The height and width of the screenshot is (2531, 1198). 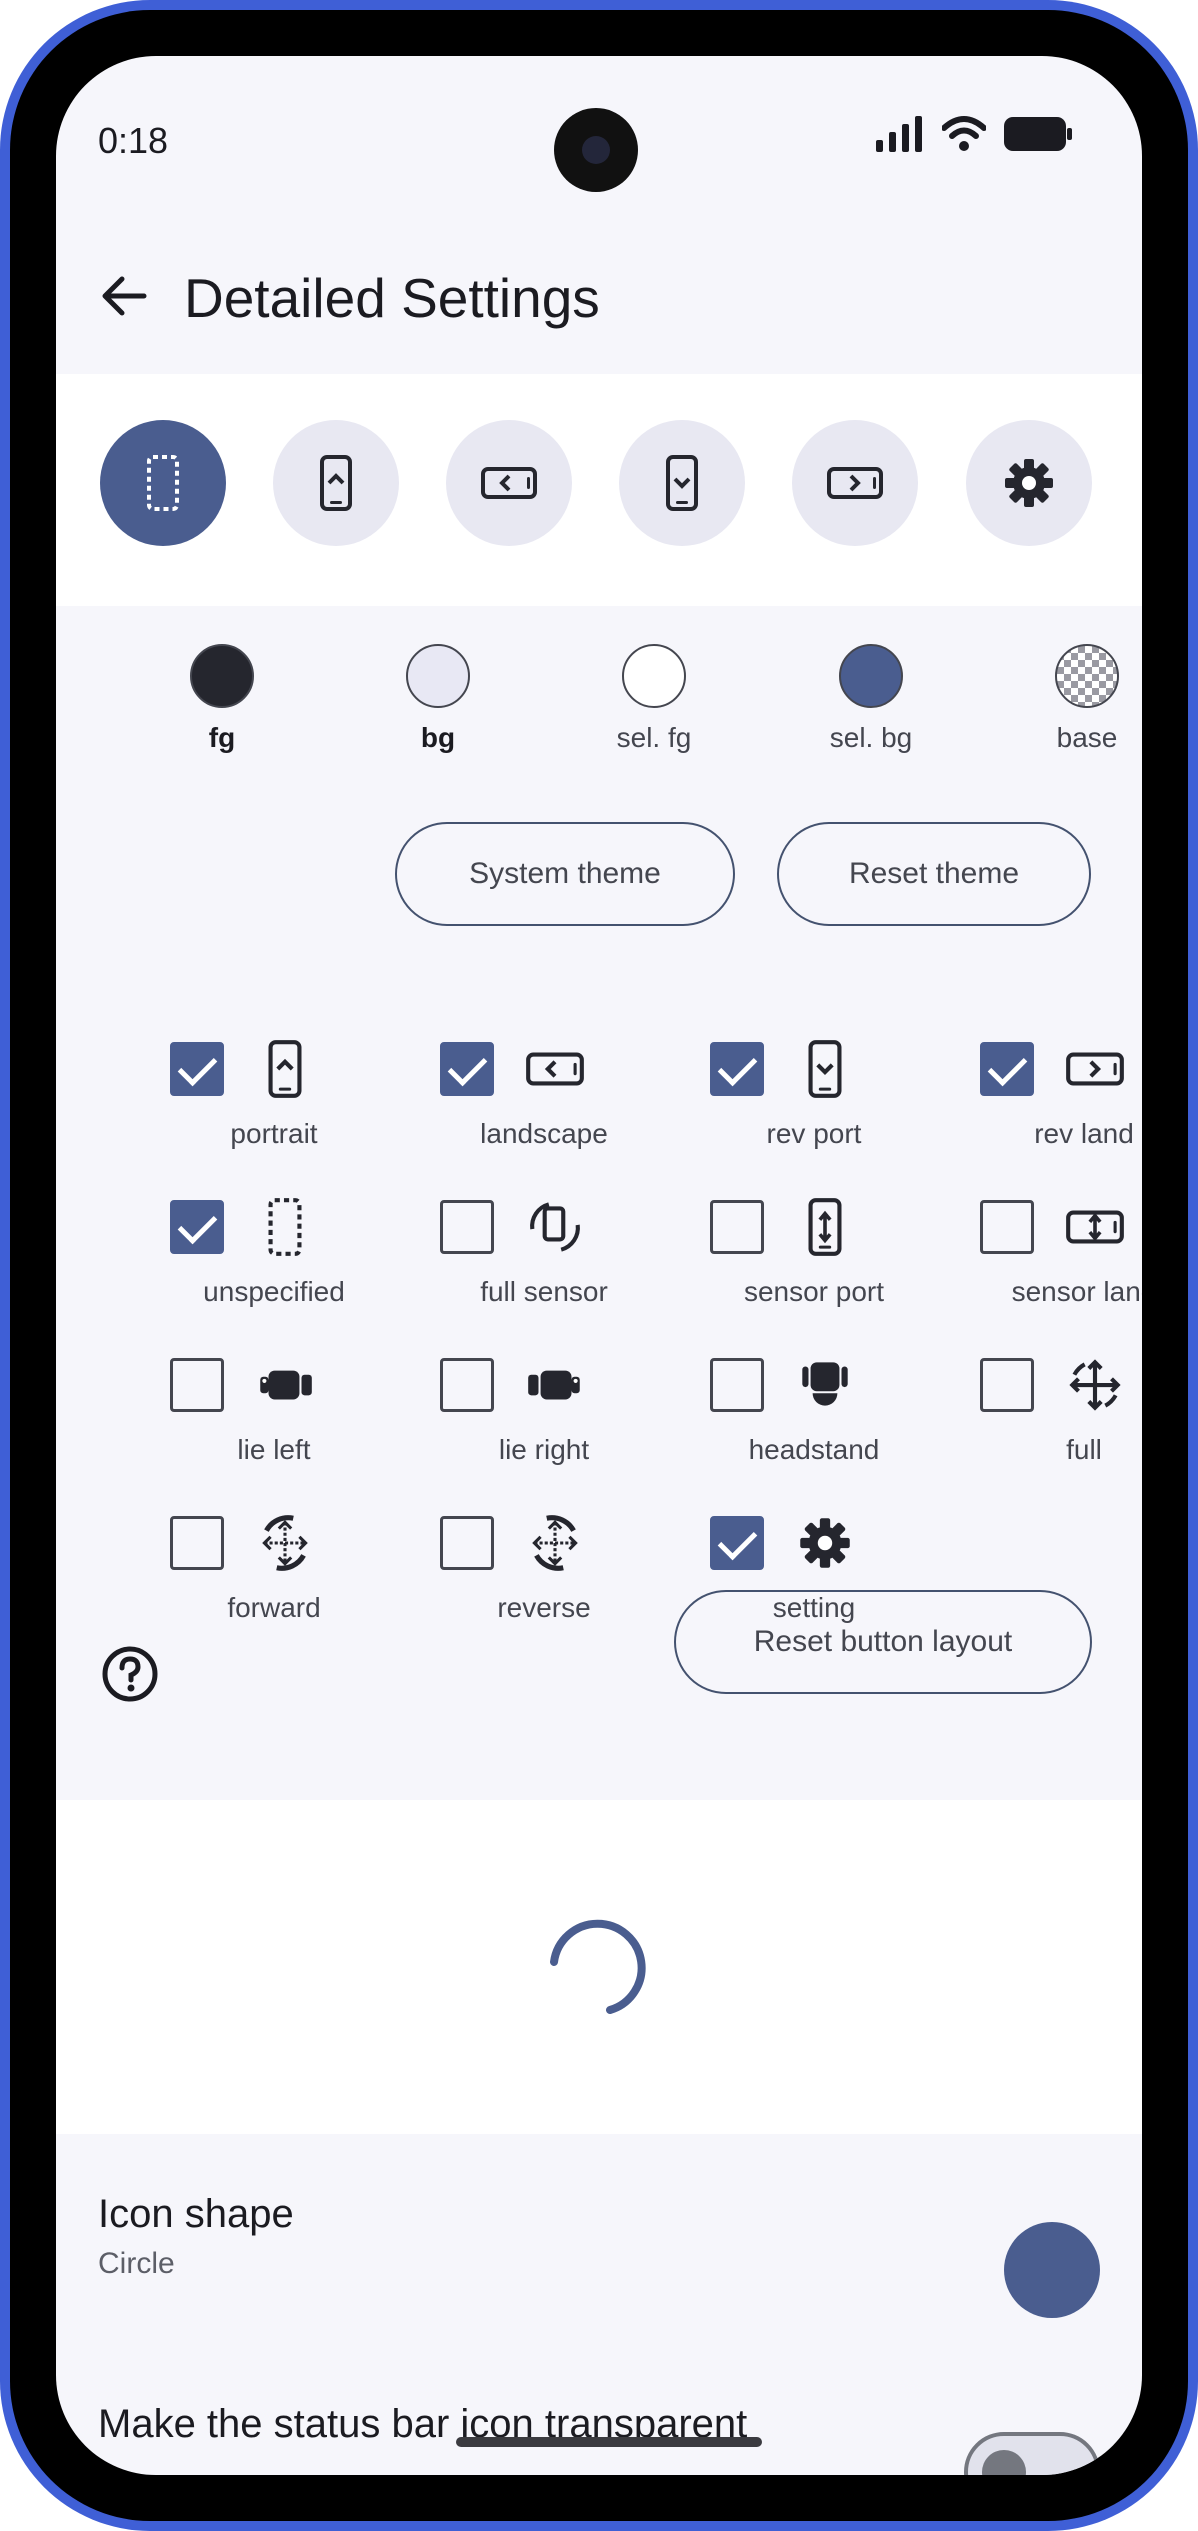 What do you see at coordinates (1084, 1449) in the screenshot?
I see `option-label: full` at bounding box center [1084, 1449].